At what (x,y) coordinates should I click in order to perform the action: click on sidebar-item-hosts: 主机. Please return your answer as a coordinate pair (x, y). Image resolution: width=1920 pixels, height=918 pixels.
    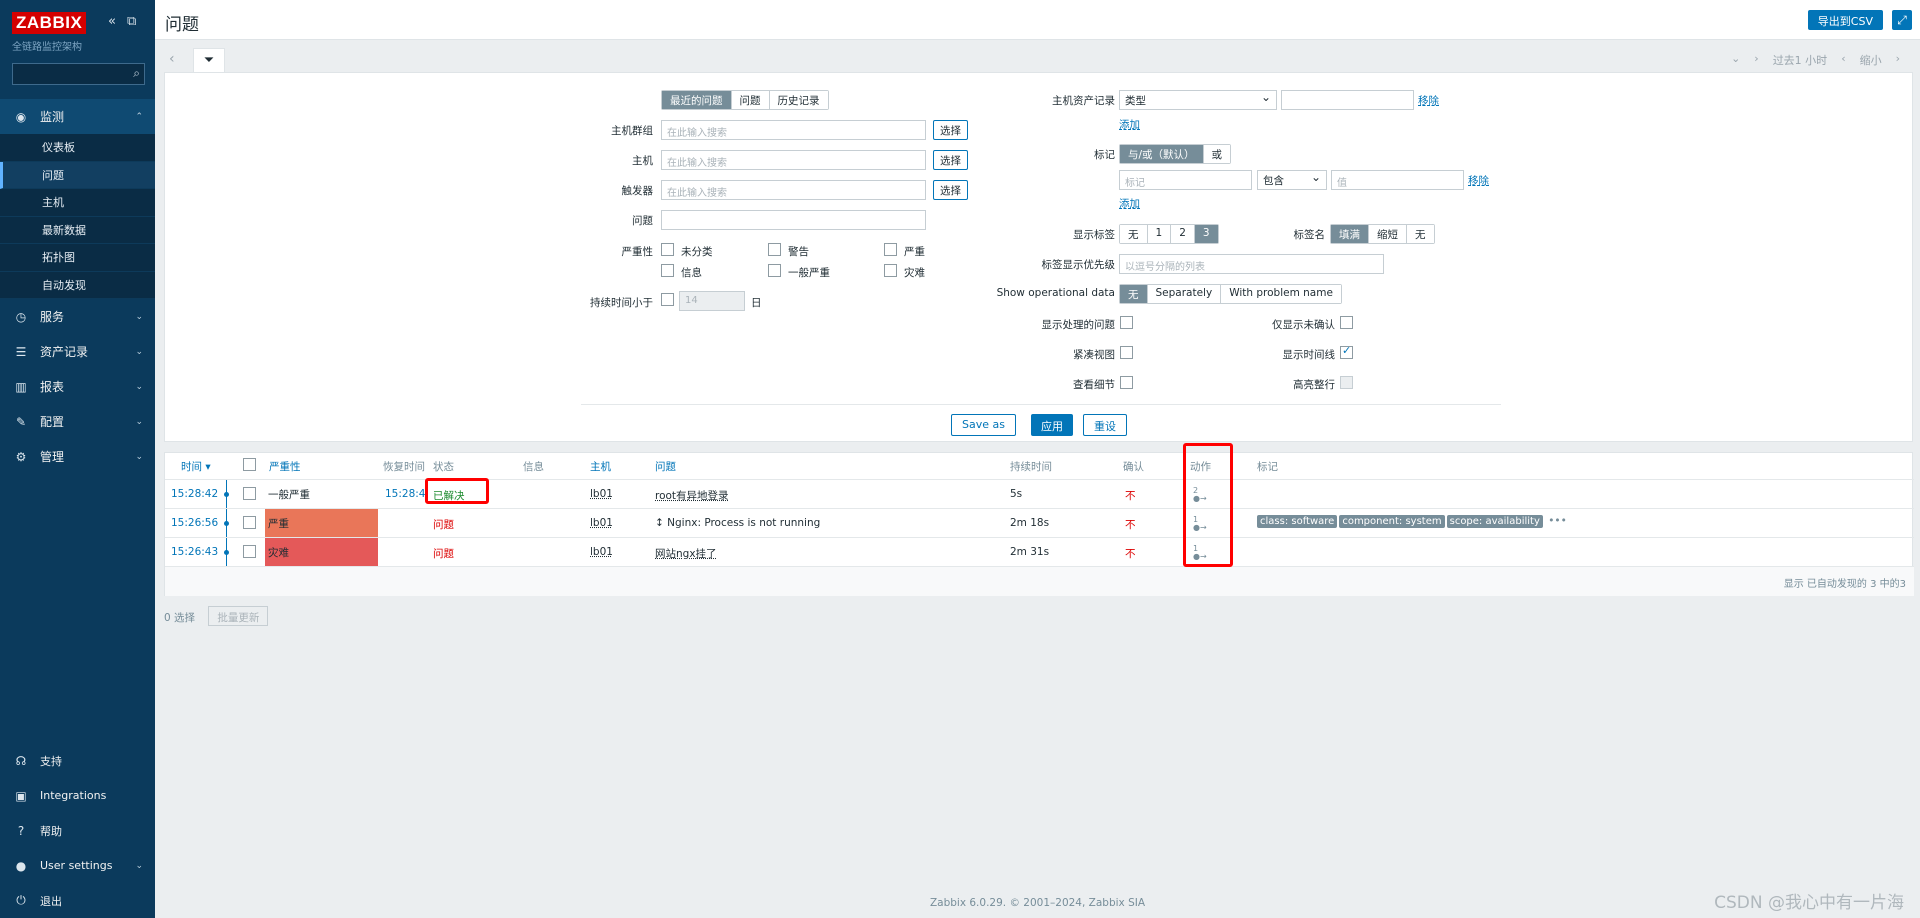
    Looking at the image, I should click on (77, 203).